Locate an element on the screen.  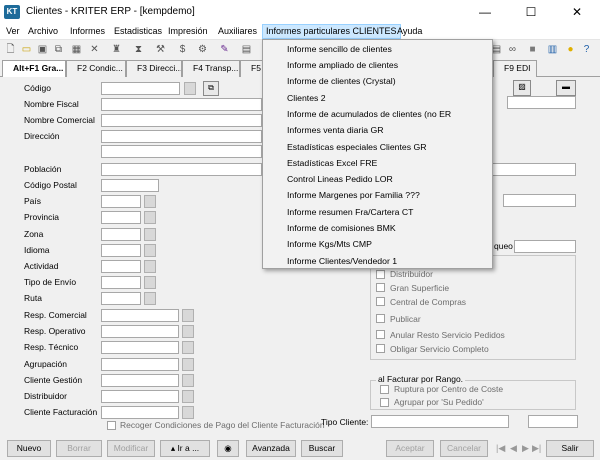
cliente-facturacion-lookup-button is located at coordinates (188, 412).